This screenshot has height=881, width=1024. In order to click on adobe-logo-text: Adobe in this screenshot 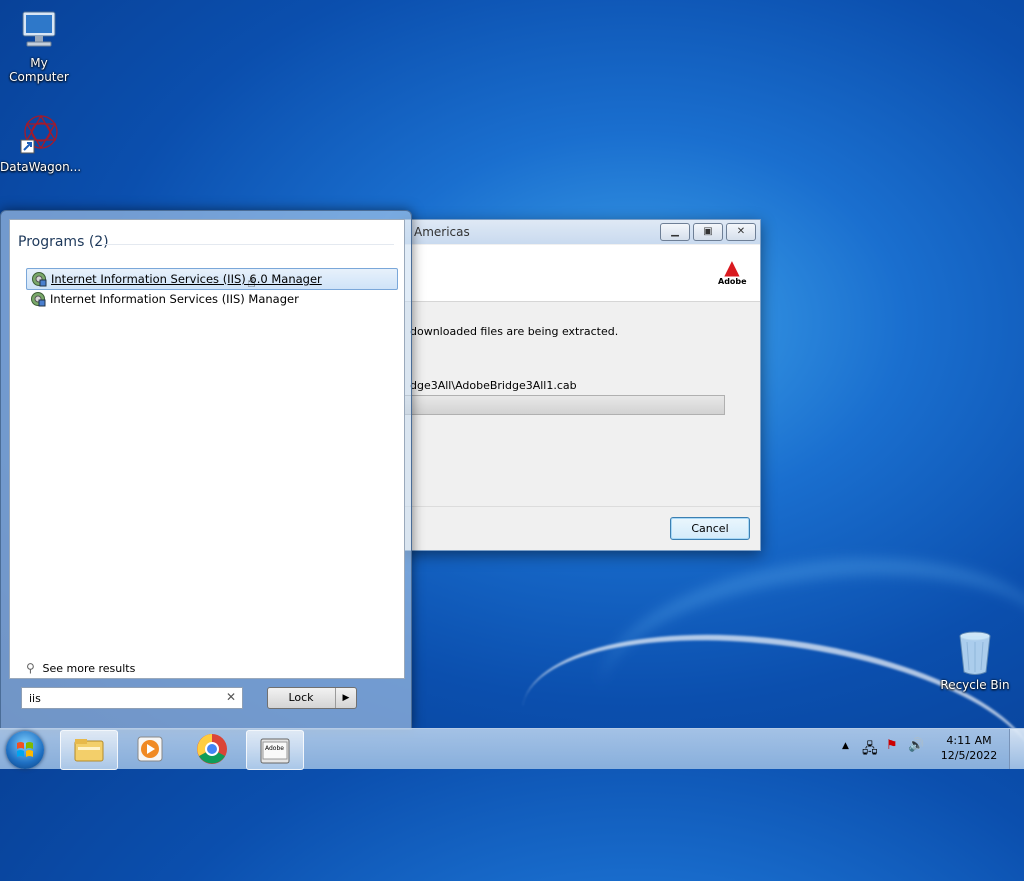, I will do `click(732, 281)`.